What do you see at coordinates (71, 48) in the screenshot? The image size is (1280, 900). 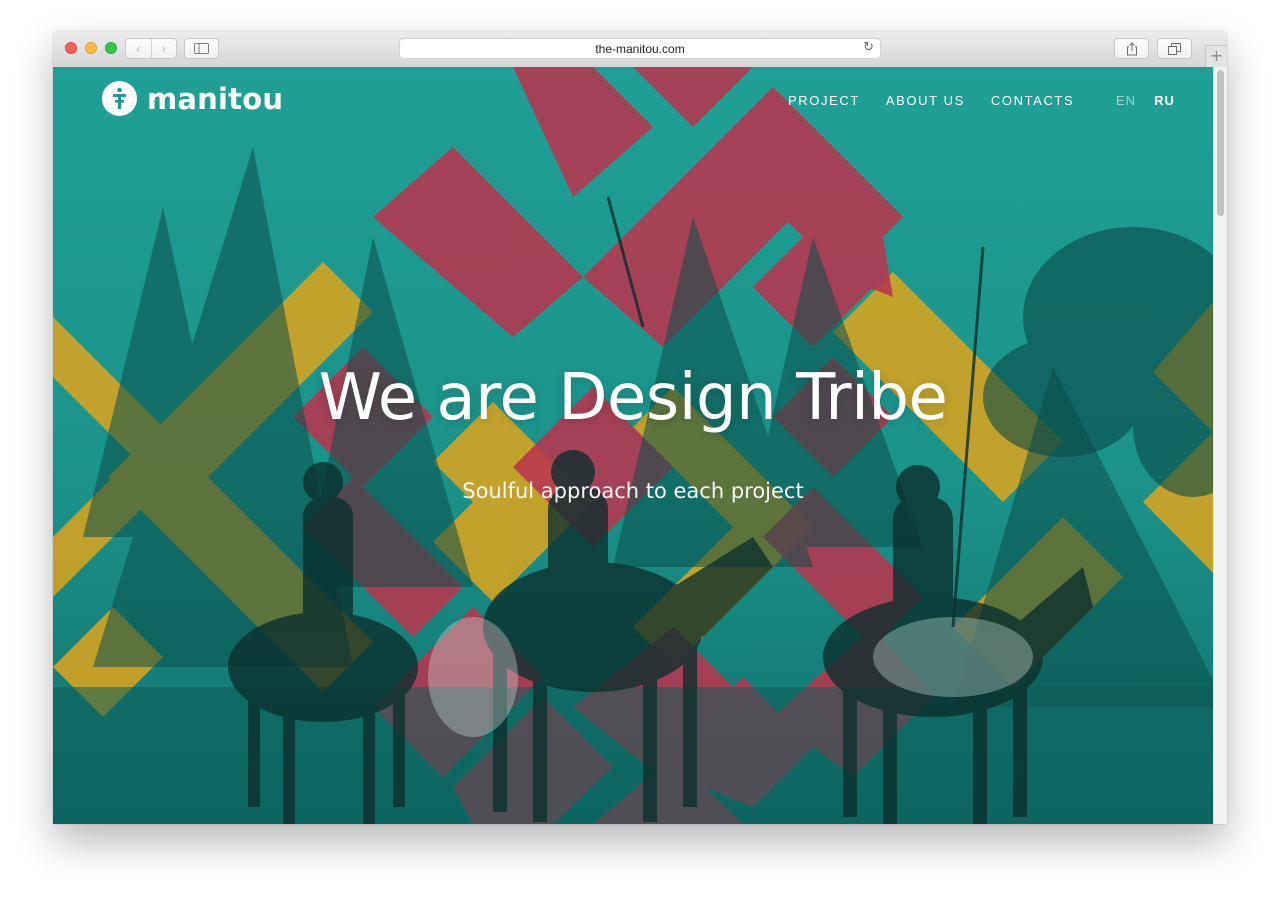 I see `close-window-button` at bounding box center [71, 48].